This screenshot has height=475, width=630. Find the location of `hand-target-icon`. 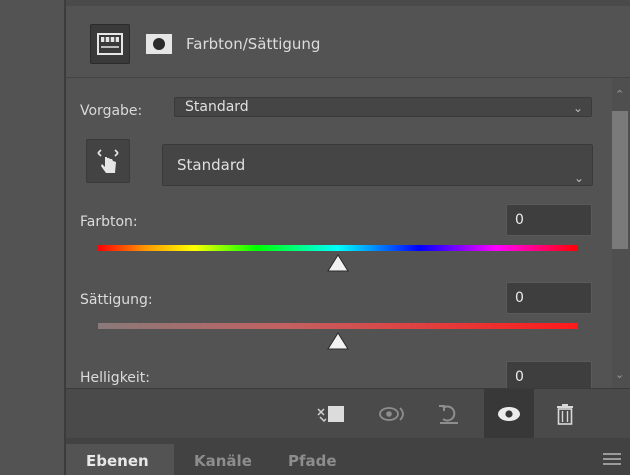

hand-target-icon is located at coordinates (108, 161).